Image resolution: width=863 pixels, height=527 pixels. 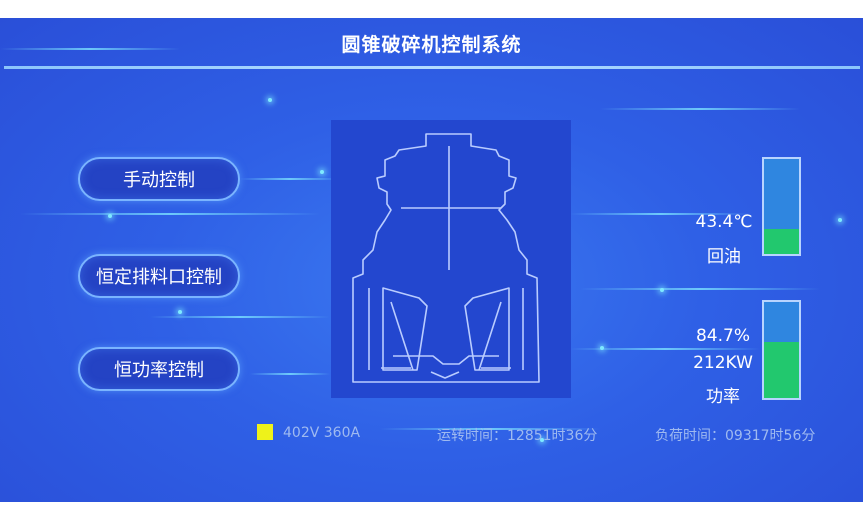 I want to click on machine-panel, so click(x=451, y=259).